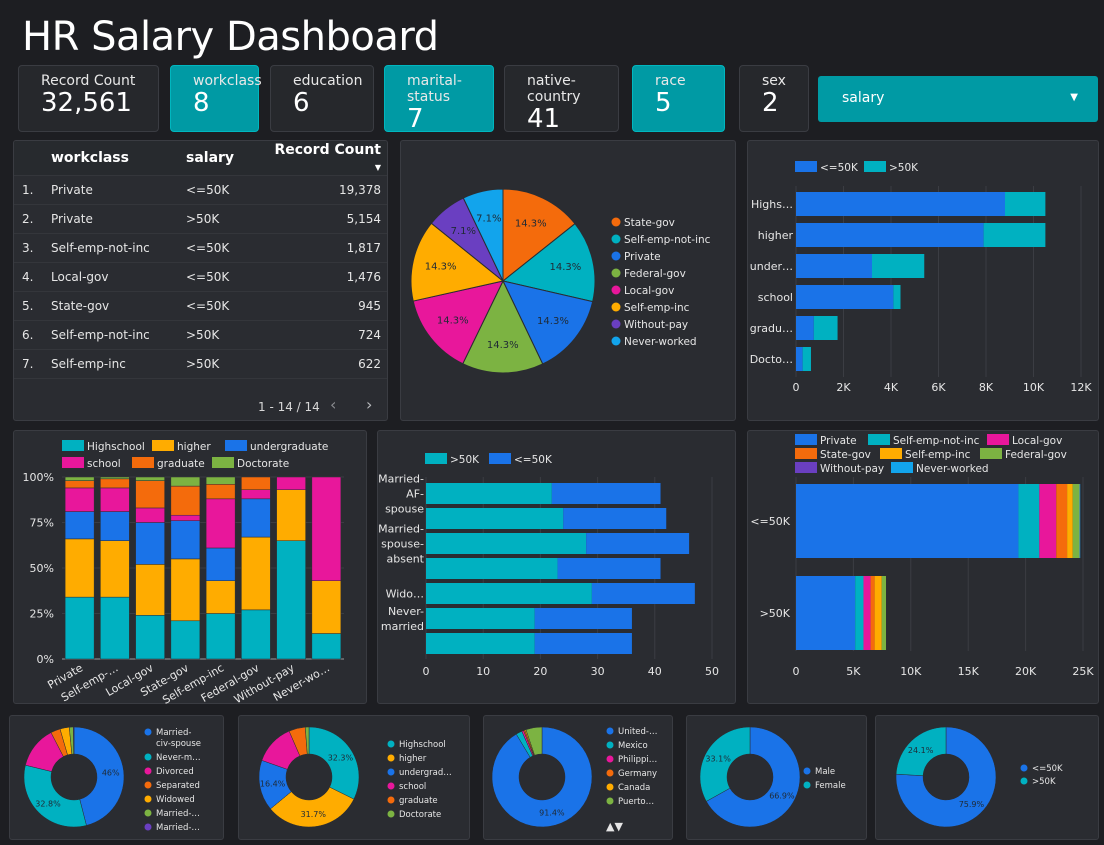  I want to click on legend-label-never-worked: Never-worked, so click(660, 342).